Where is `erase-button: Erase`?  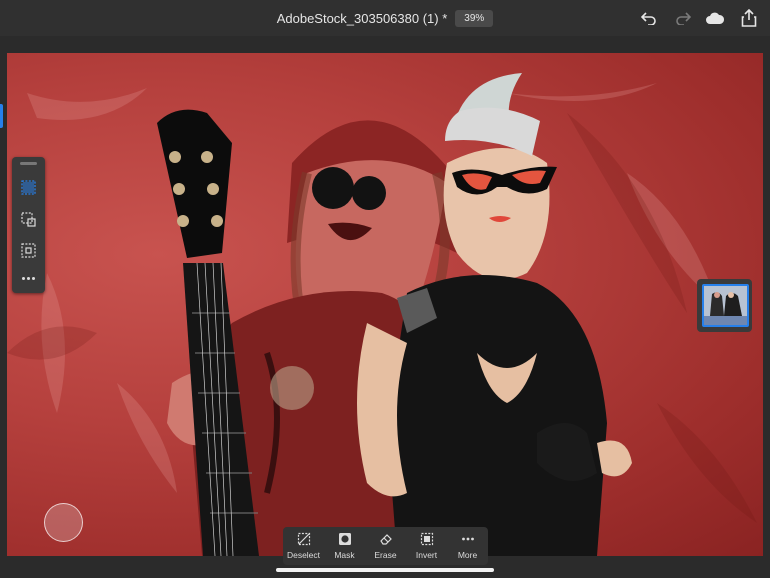
erase-button: Erase is located at coordinates (385, 546).